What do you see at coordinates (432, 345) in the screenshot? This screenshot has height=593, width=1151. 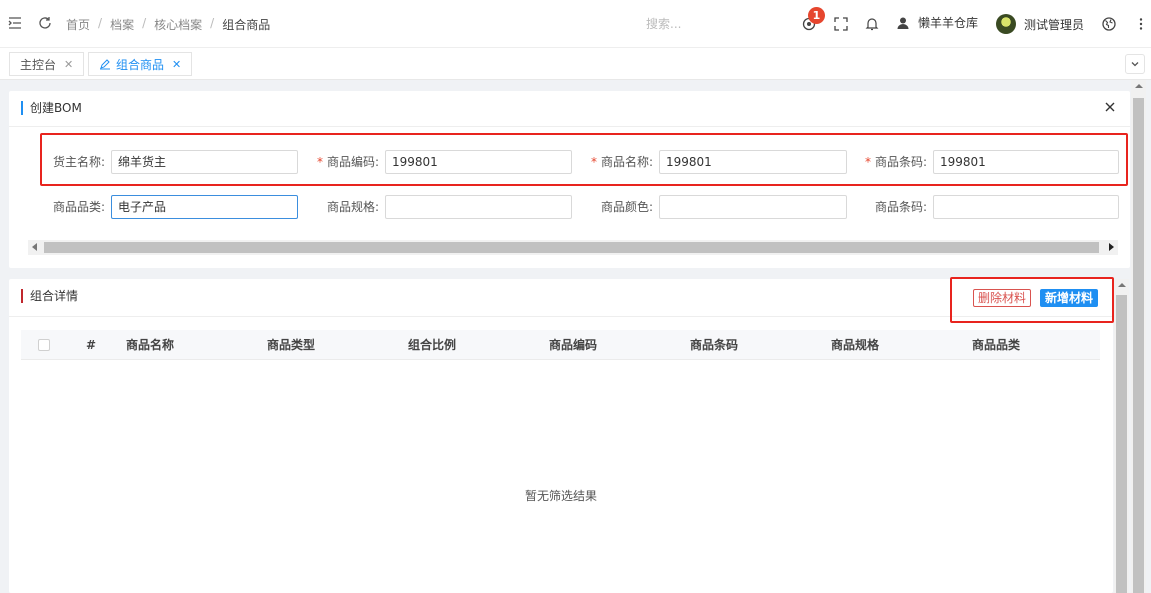 I see `column-combo-ratio: 组合比例` at bounding box center [432, 345].